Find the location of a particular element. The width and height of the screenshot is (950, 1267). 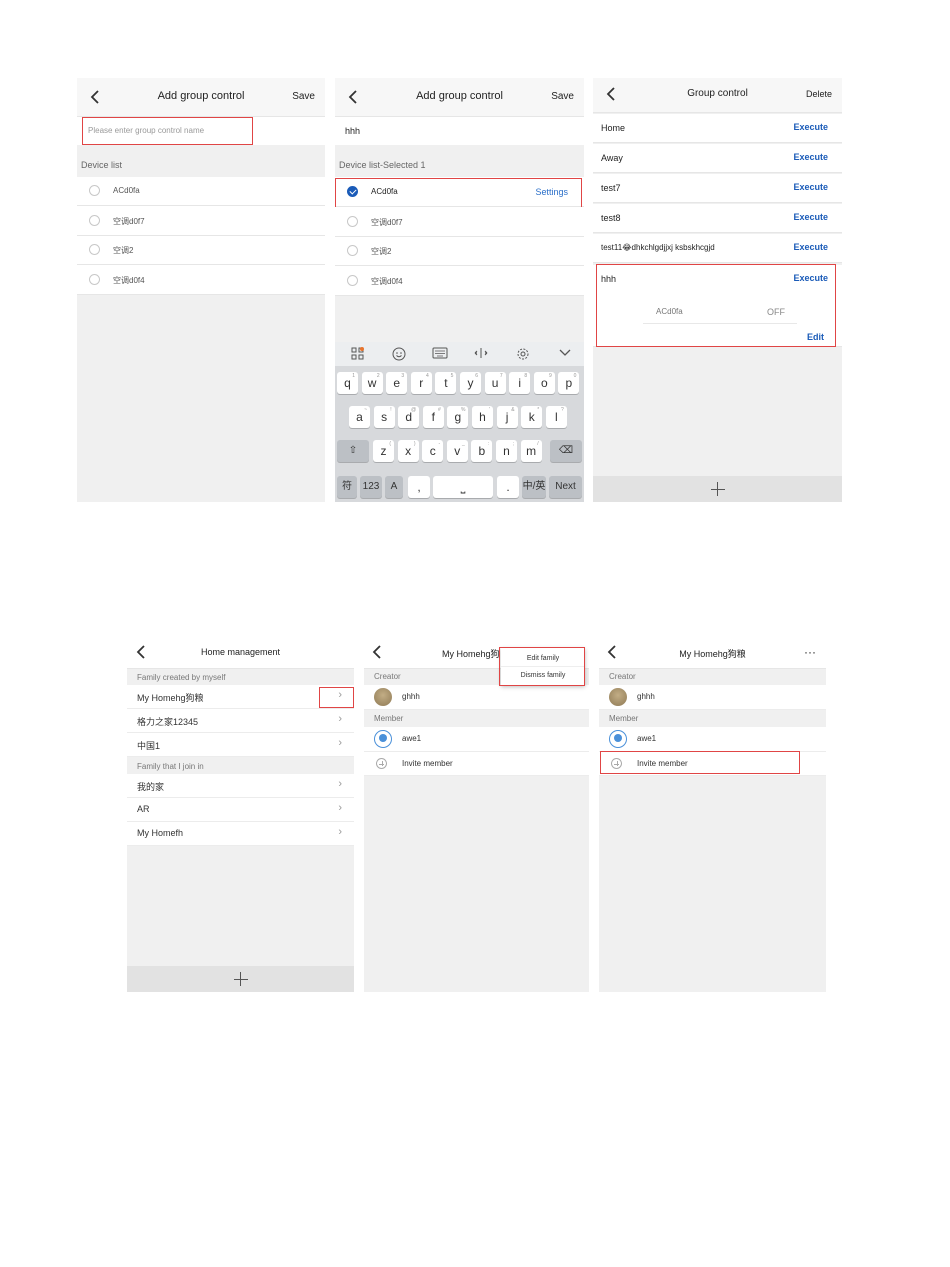

emoji-icon is located at coordinates (399, 355).